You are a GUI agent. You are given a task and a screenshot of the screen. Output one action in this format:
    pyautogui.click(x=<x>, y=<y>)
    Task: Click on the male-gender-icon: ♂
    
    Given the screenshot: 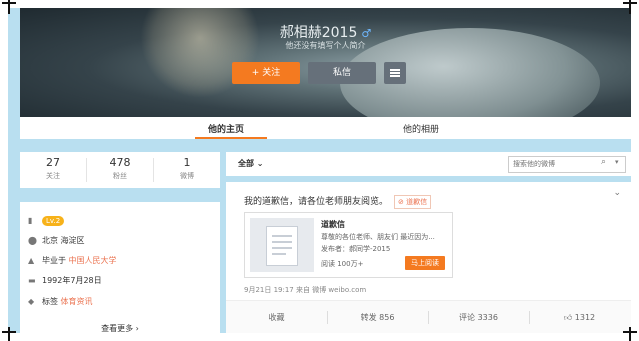 What is the action you would take?
    pyautogui.click(x=366, y=33)
    